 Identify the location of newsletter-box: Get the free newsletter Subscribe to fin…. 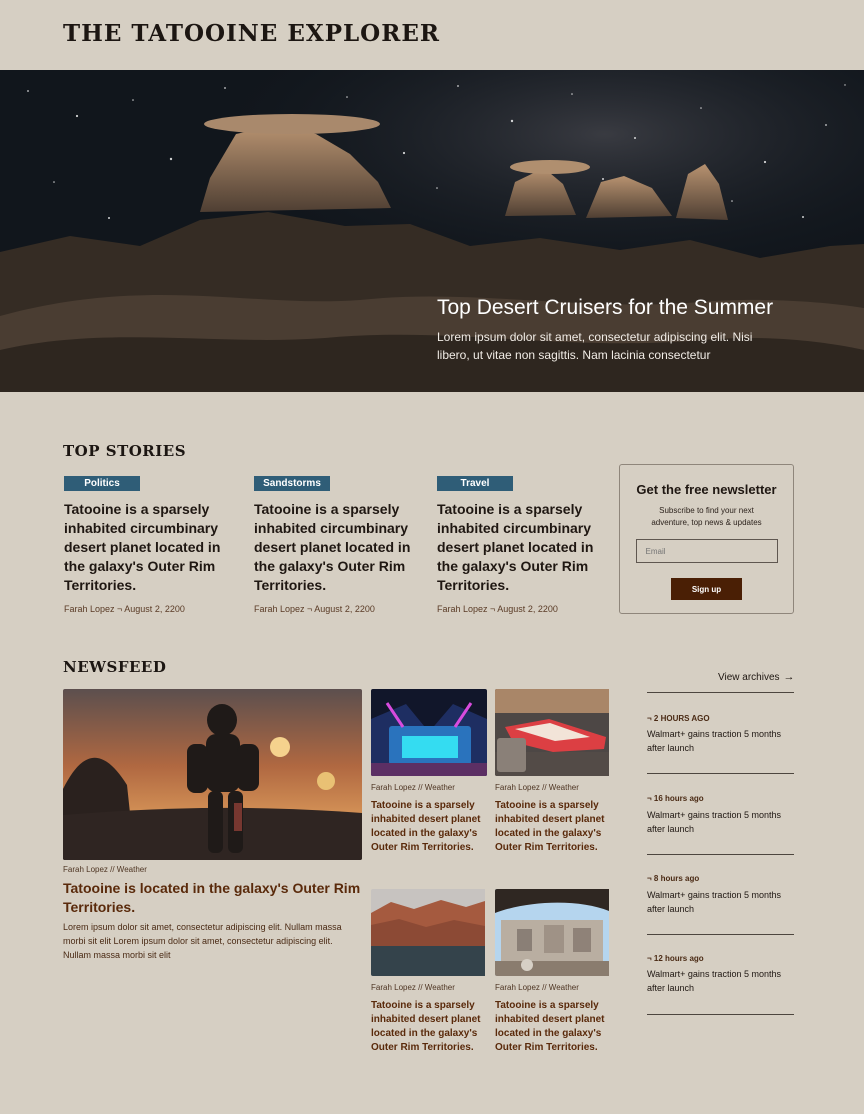
(706, 539).